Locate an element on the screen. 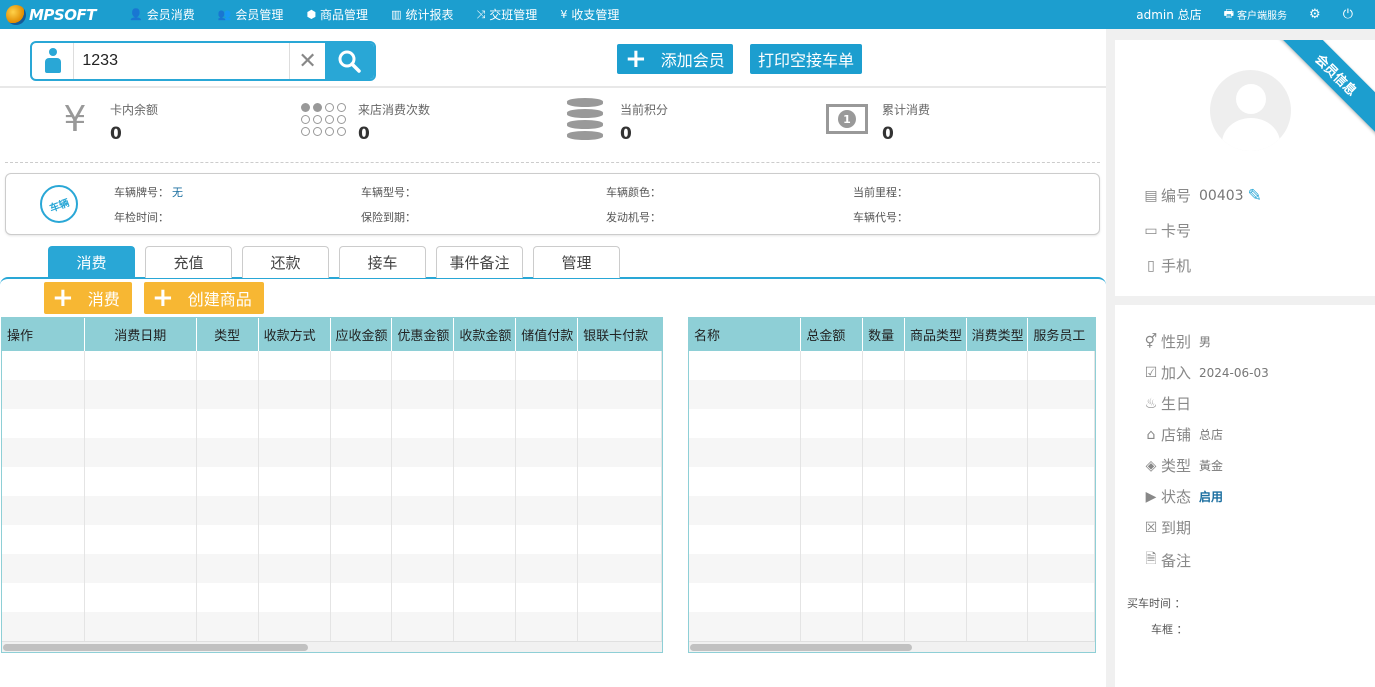 This screenshot has width=1375, height=687. nav-label: 会员消费 is located at coordinates (170, 15).